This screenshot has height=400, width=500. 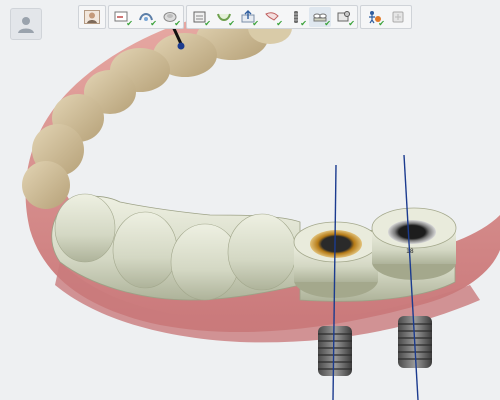 I want to click on scan-bite-button: ✔, so click(x=170, y=17).